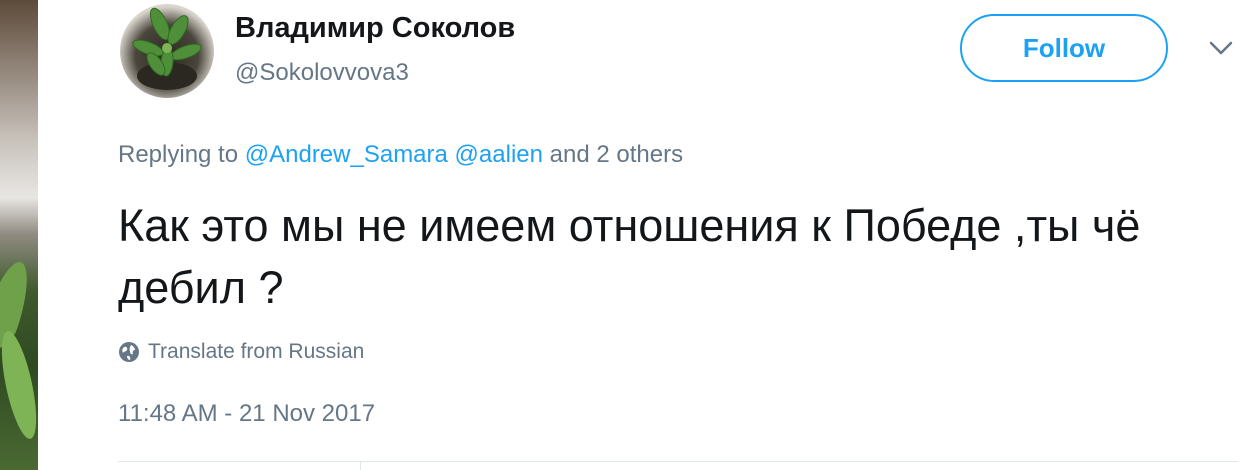 The width and height of the screenshot is (1250, 470). What do you see at coordinates (375, 28) in the screenshot?
I see `display-name: Владимир Соколов` at bounding box center [375, 28].